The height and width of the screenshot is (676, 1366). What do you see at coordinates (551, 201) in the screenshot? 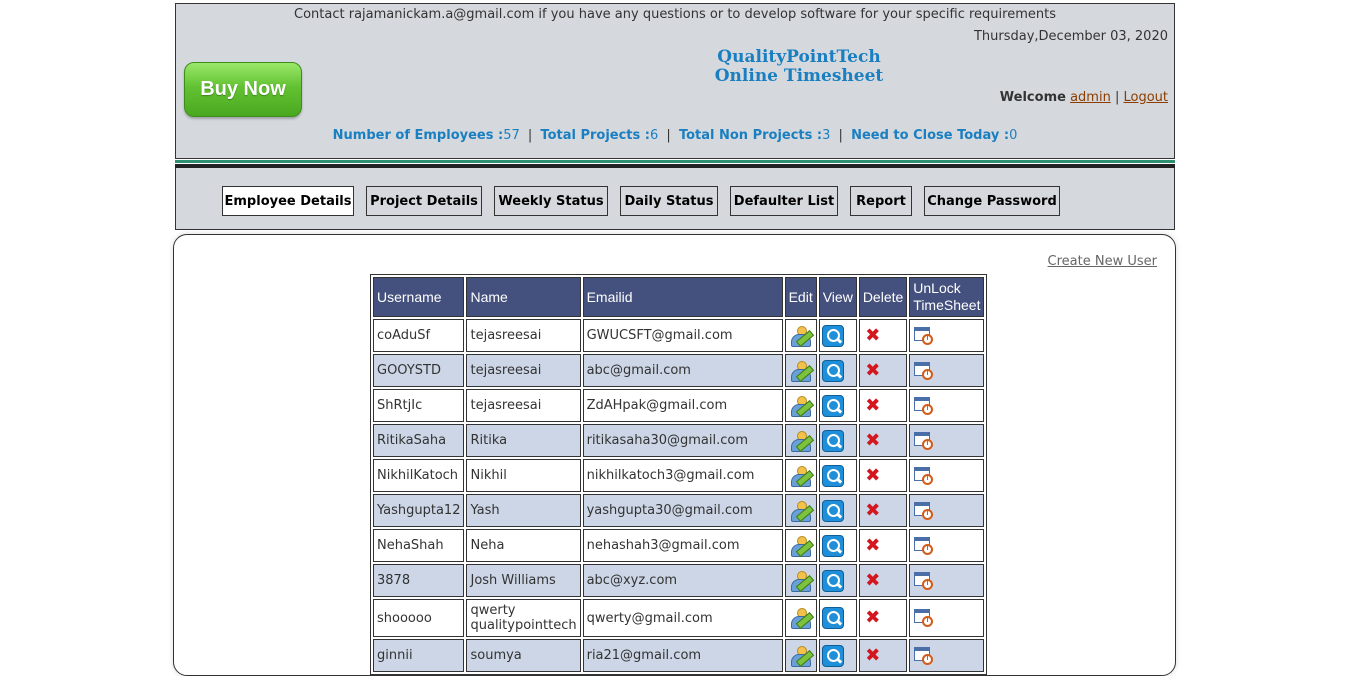
I see `nav-weekly-status: Weekly Status` at bounding box center [551, 201].